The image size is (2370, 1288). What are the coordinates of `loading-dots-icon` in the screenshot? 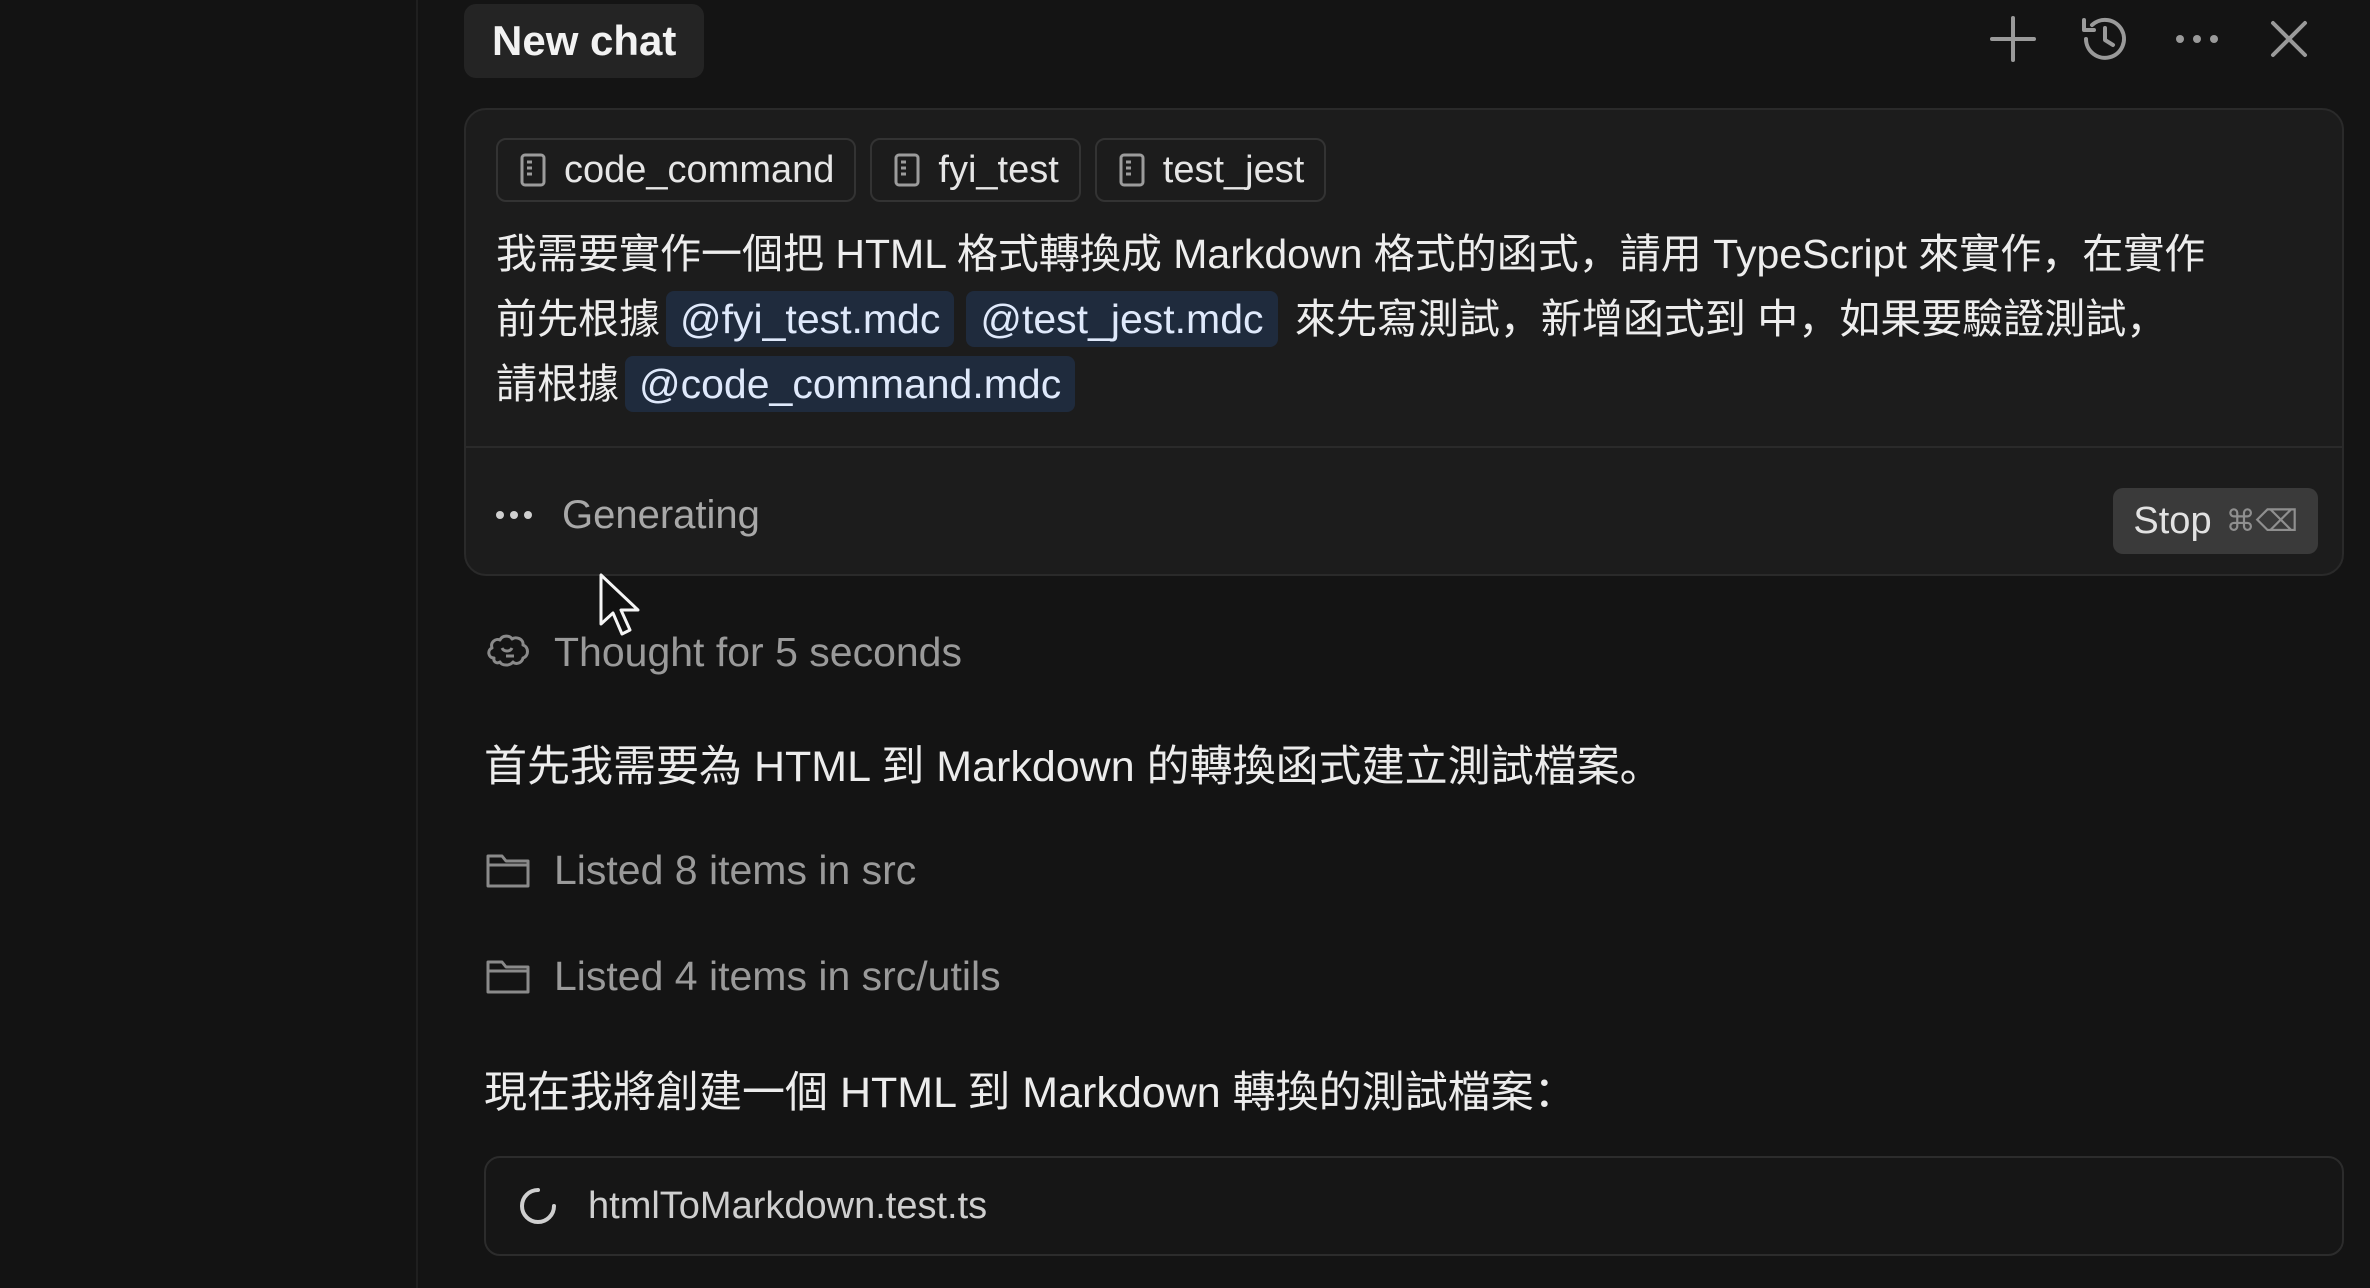 It's located at (514, 515).